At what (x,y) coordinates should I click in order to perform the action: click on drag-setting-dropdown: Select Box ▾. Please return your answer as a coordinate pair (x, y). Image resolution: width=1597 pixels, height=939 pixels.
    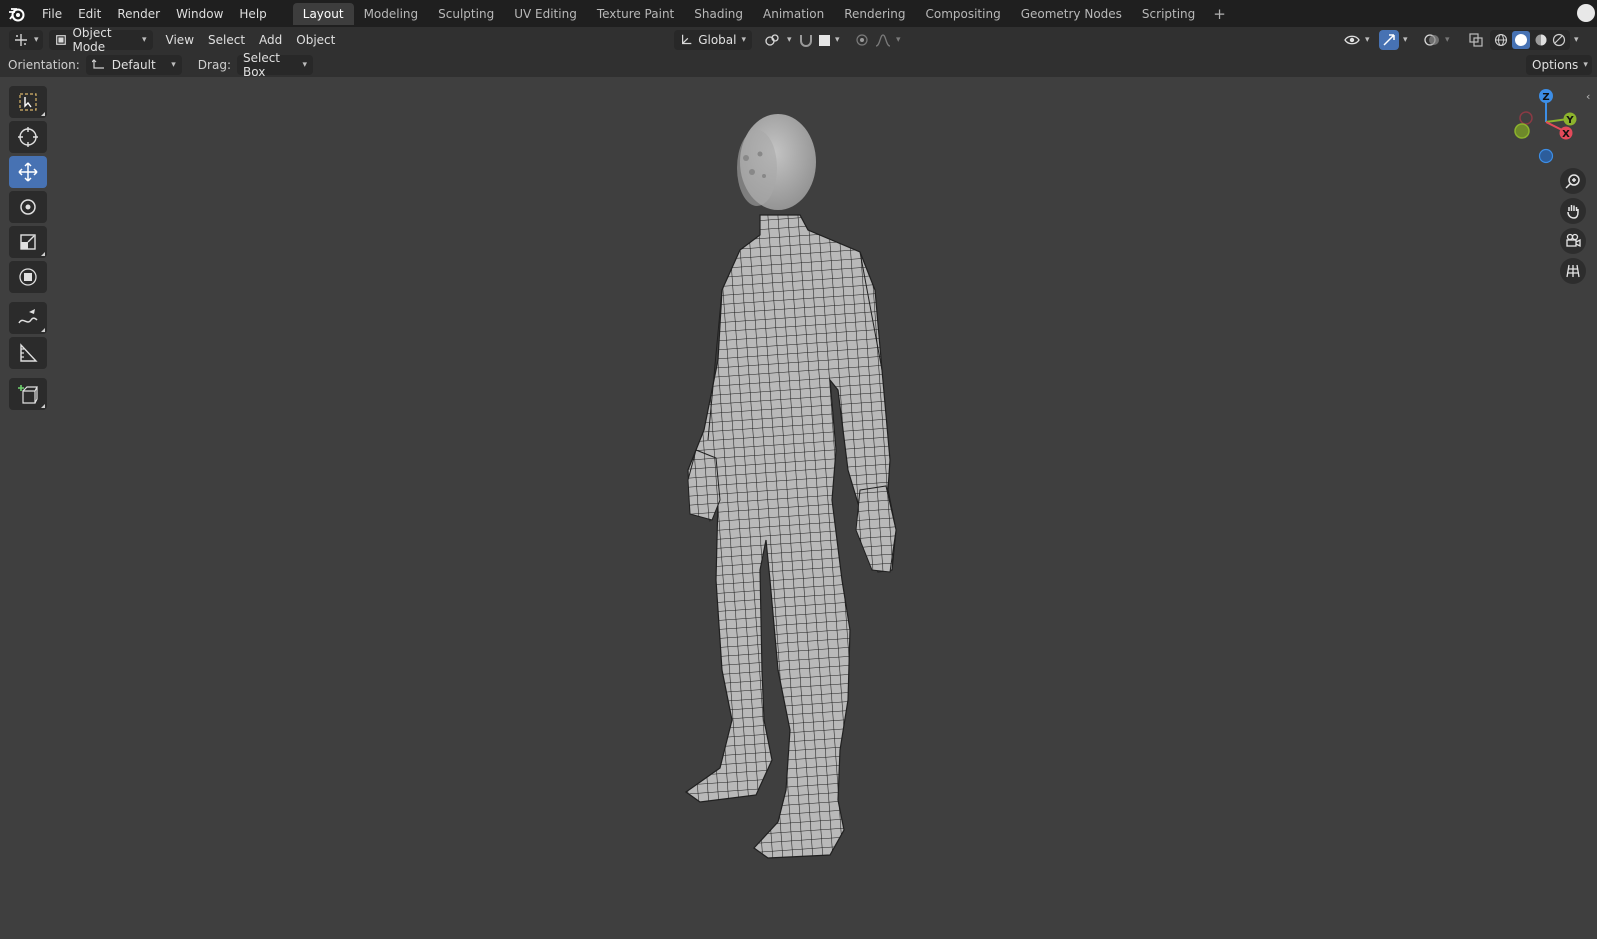
    Looking at the image, I should click on (274, 65).